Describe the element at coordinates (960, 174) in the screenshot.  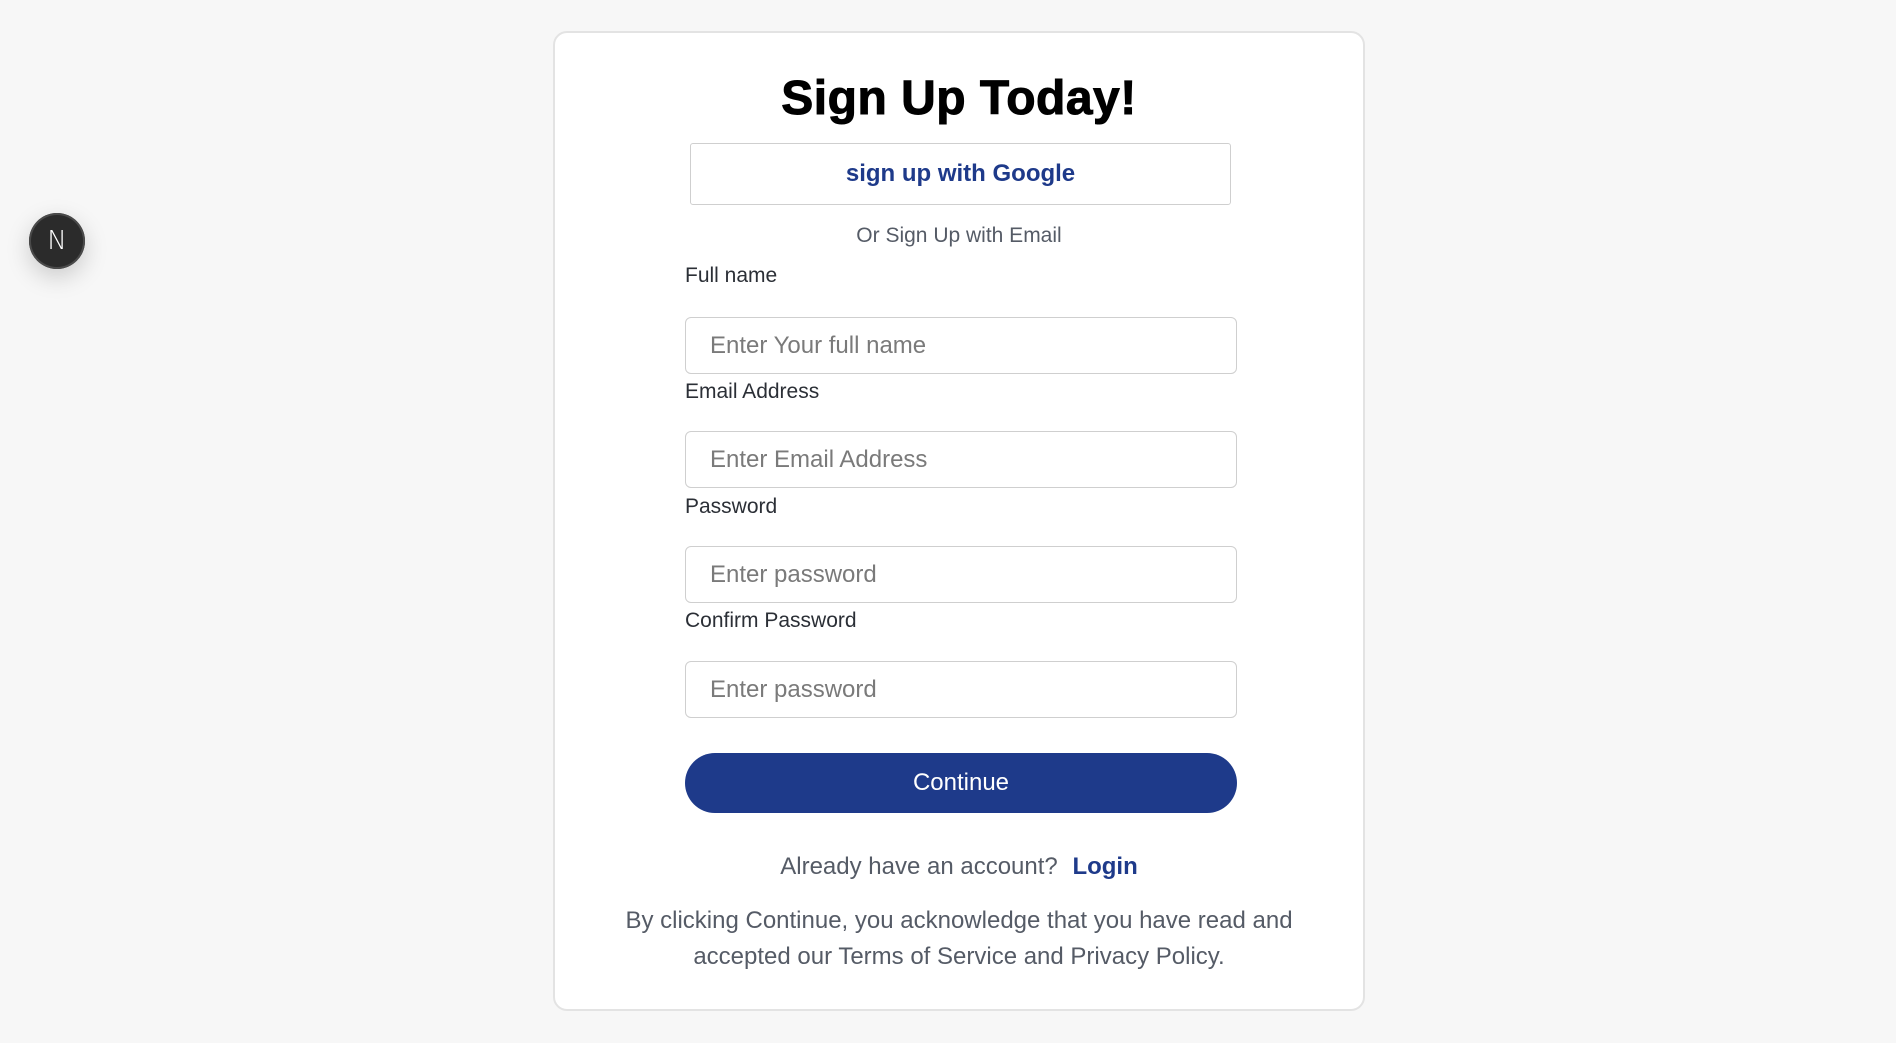
I see `google-signup-button: sign up with Google` at that location.